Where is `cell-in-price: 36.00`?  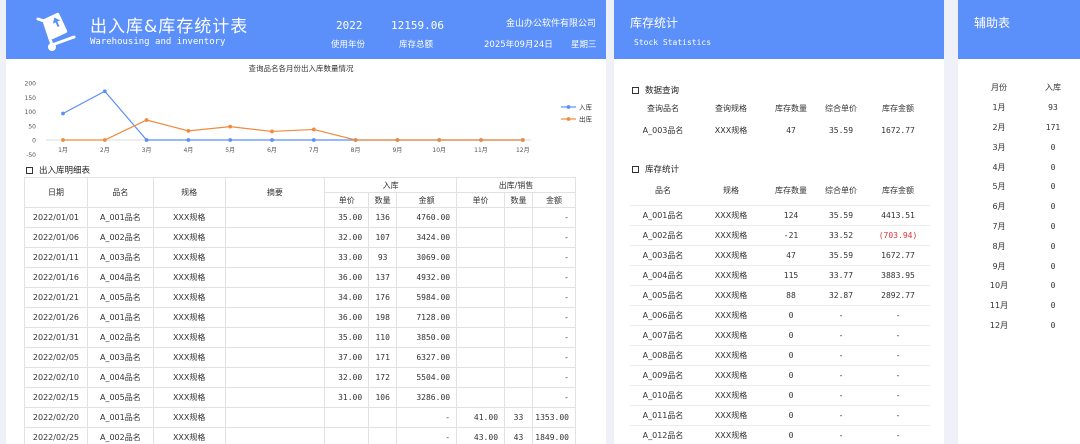 cell-in-price: 36.00 is located at coordinates (347, 277).